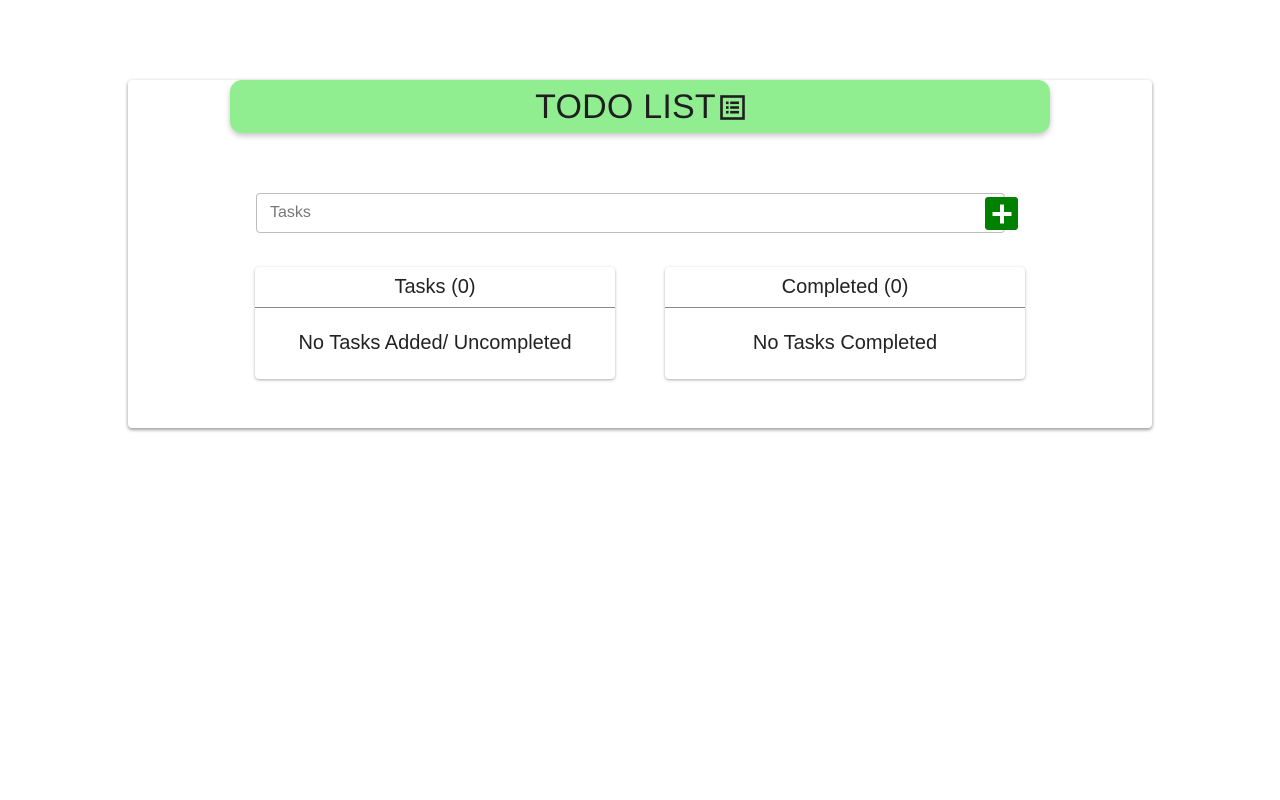 Image resolution: width=1280 pixels, height=800 pixels. What do you see at coordinates (435, 323) in the screenshot?
I see `tasks-panel: Tasks (0) No Tasks Added/ Uncompleted` at bounding box center [435, 323].